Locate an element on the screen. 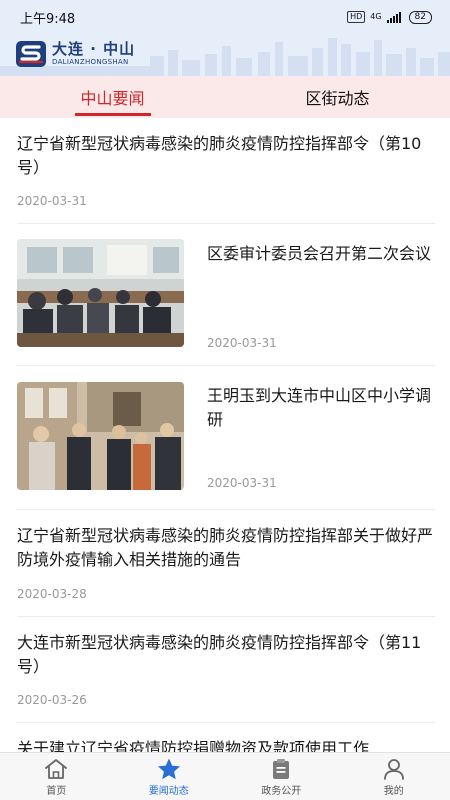 The width and height of the screenshot is (450, 800). signal-icon is located at coordinates (393, 17).